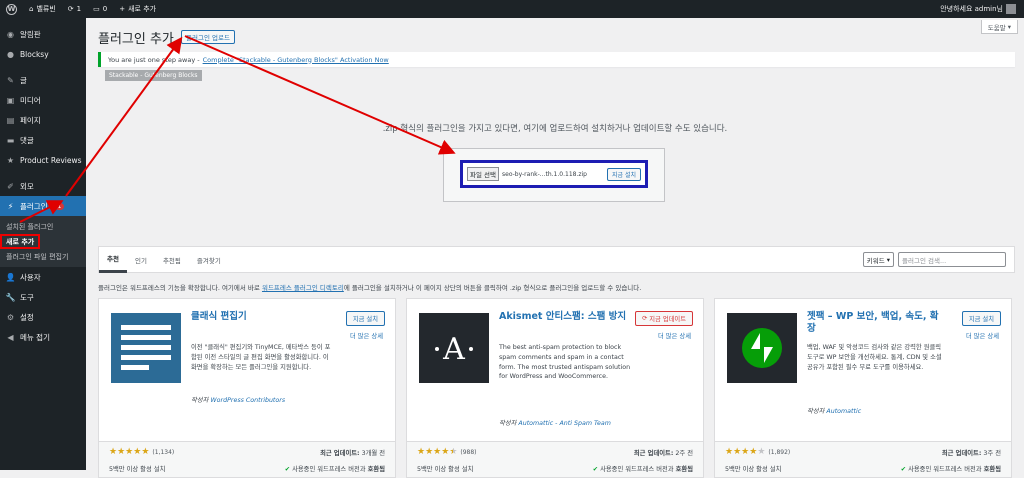 Image resolution: width=1024 pixels, height=478 pixels. I want to click on submenu-add-new: 새로 추가, so click(20, 241).